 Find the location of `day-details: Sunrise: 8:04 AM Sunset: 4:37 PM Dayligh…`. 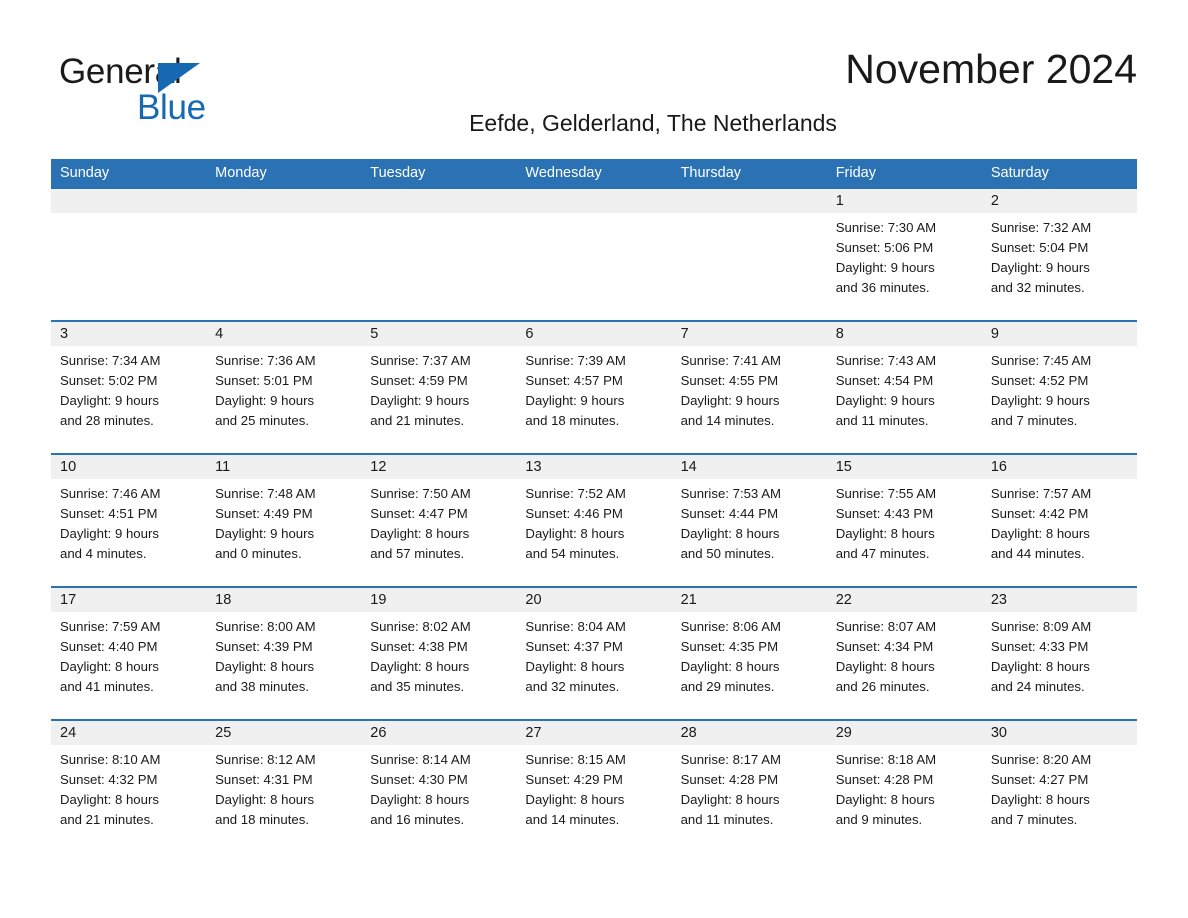

day-details: Sunrise: 8:04 AM Sunset: 4:37 PM Dayligh… is located at coordinates (593, 654).